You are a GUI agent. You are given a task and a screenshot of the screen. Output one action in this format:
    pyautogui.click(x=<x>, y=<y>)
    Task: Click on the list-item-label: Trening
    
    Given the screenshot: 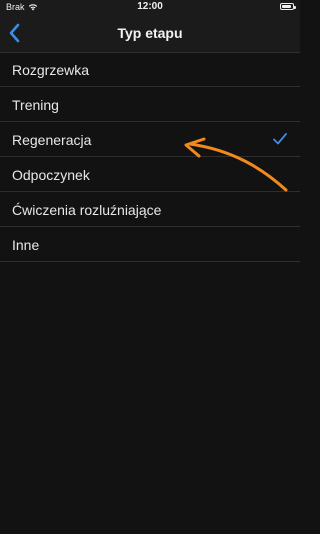 What is the action you would take?
    pyautogui.click(x=35, y=105)
    